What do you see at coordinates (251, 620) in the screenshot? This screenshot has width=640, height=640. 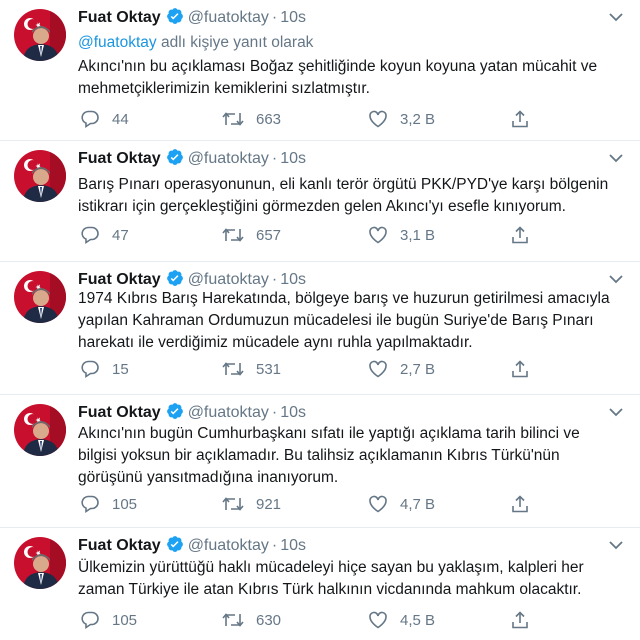 I see `retweet-button: 630` at bounding box center [251, 620].